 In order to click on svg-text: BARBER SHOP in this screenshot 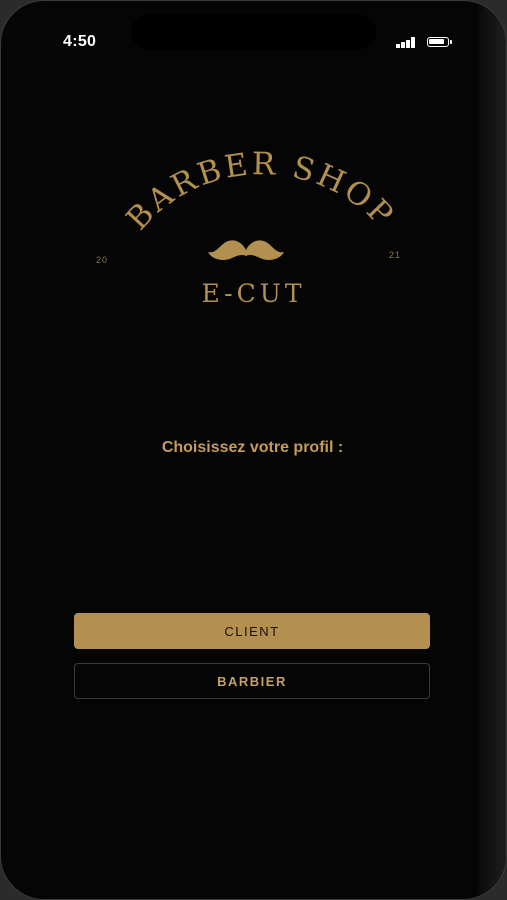, I will do `click(261, 191)`.